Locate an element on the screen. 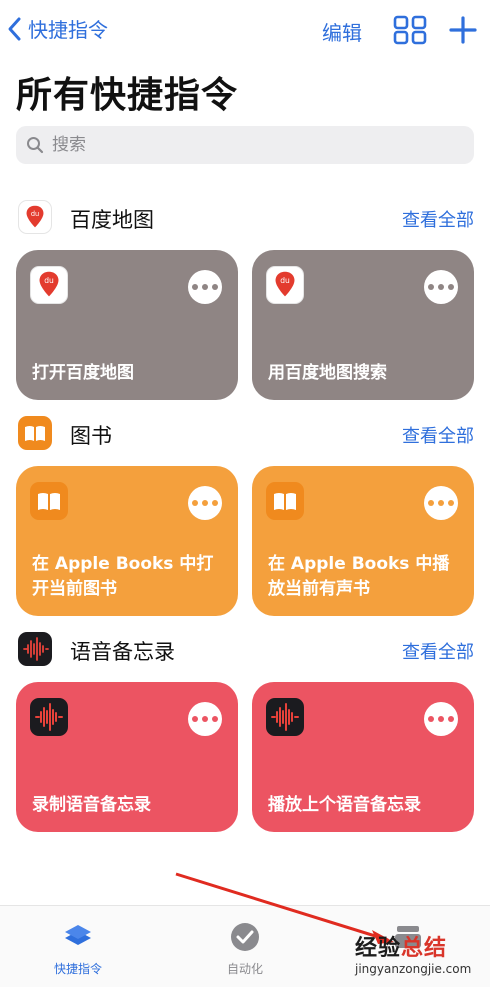  edit-button: 编辑 is located at coordinates (342, 31).